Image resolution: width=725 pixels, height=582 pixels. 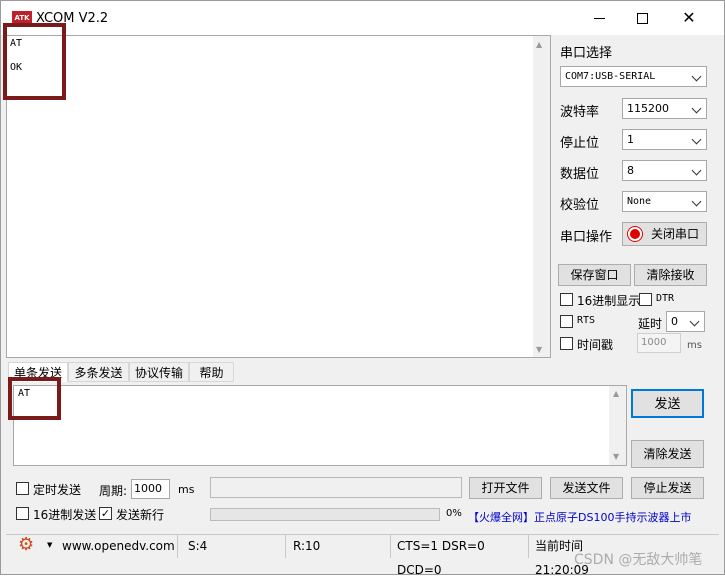 I want to click on timestamp-value: 1000, so click(x=654, y=342).